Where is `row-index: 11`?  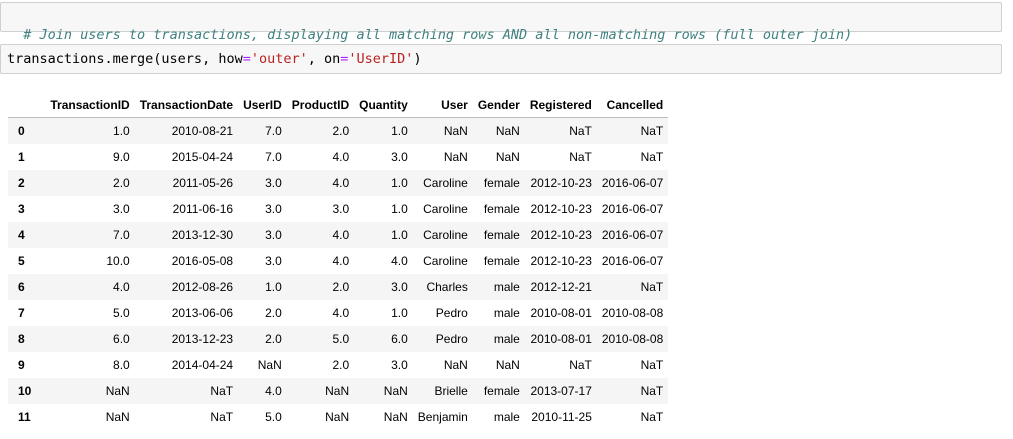 row-index: 11 is located at coordinates (24, 417).